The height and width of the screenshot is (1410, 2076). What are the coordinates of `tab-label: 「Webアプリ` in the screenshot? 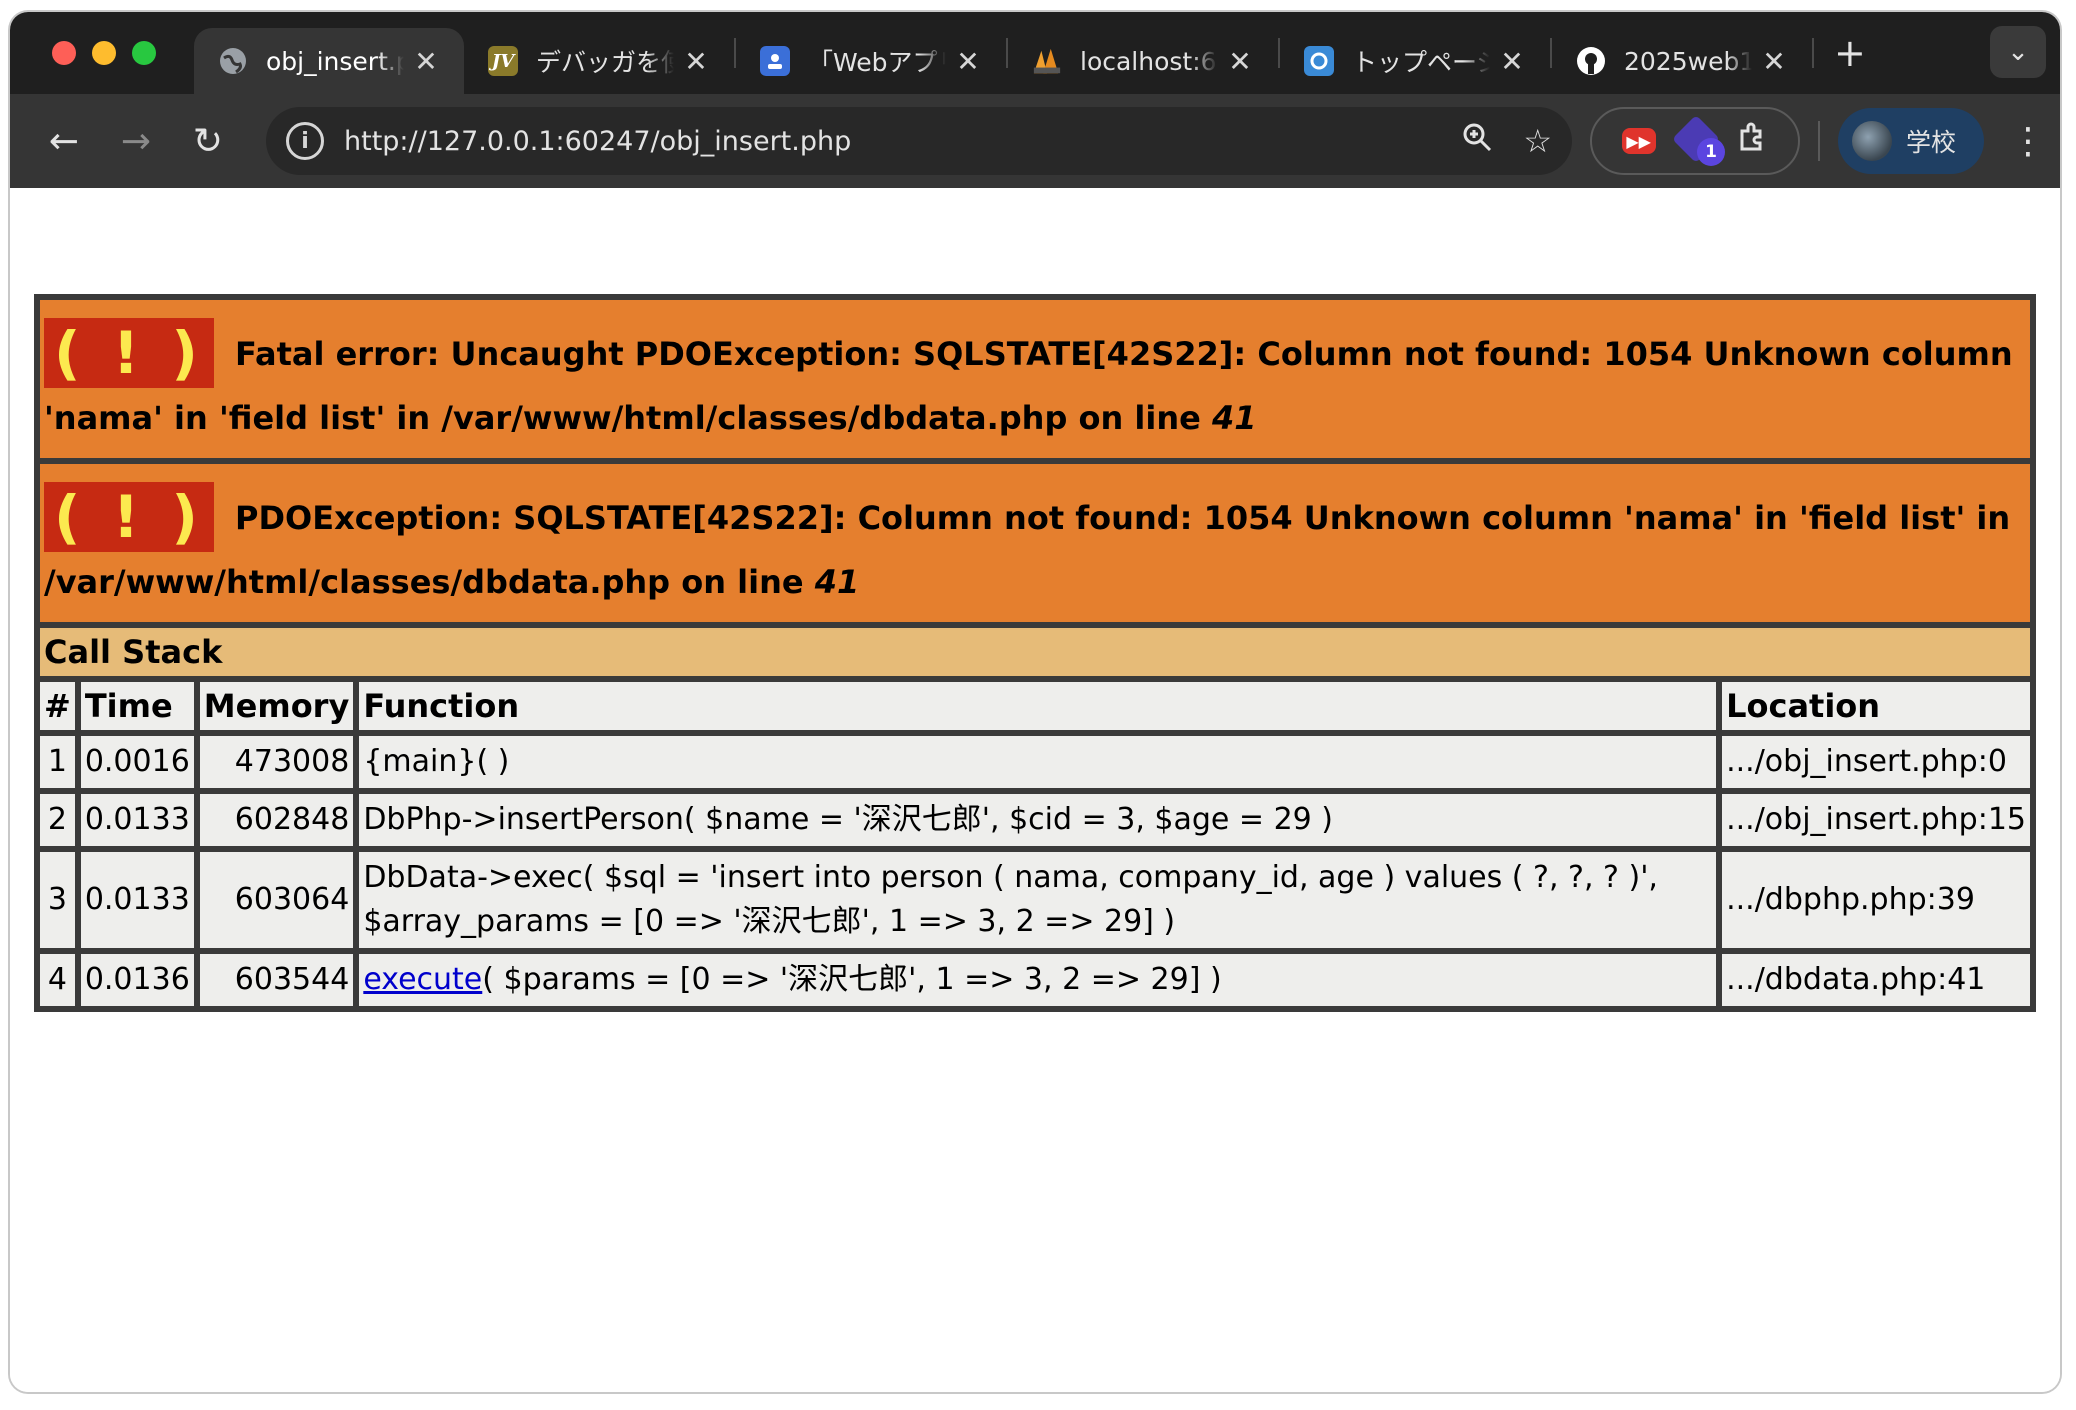 It's located at (877, 62).